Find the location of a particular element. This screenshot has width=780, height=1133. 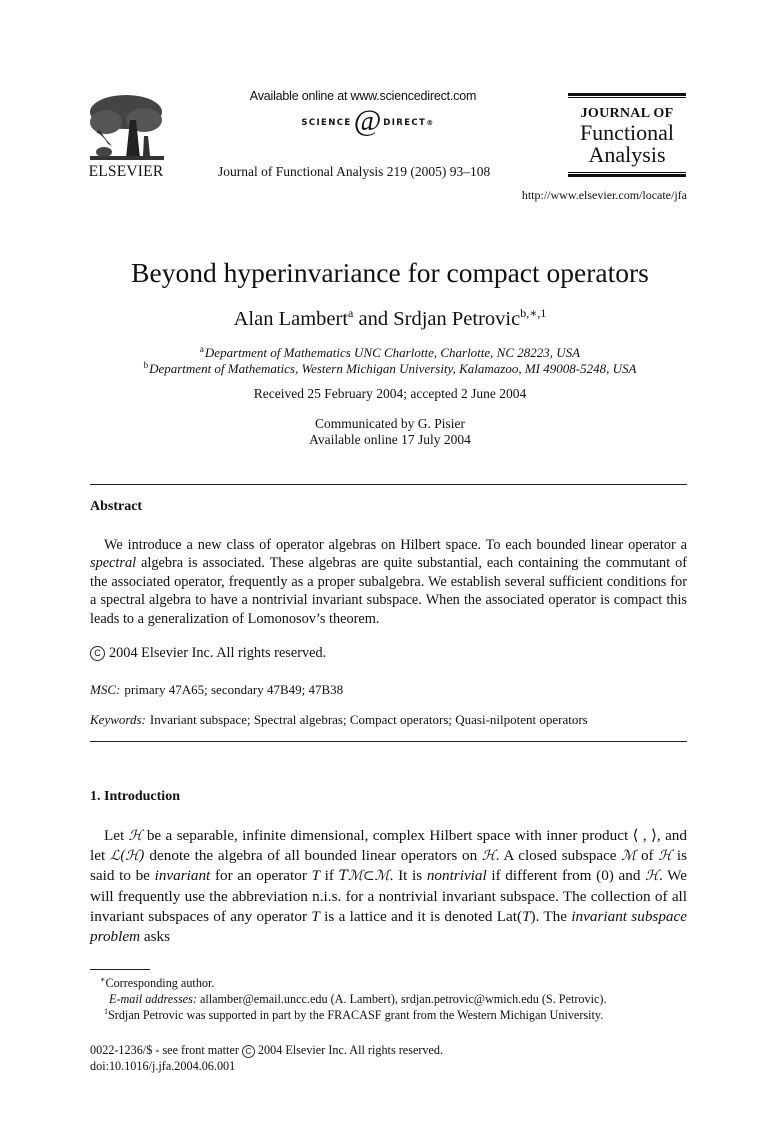

text: . It is is located at coordinates (408, 876).